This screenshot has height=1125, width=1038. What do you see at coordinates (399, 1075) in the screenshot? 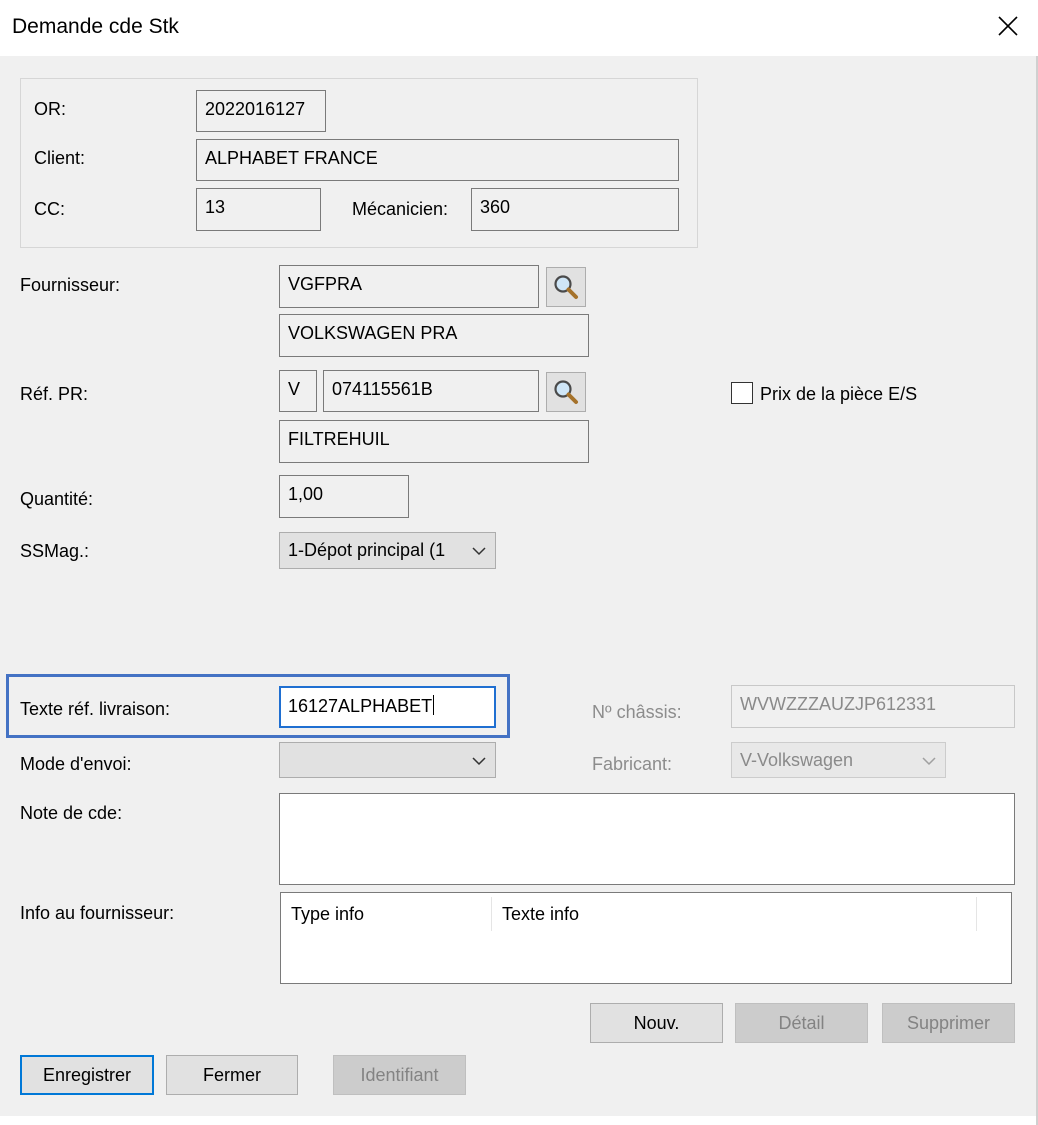
I see `identifier-button: Identifiant` at bounding box center [399, 1075].